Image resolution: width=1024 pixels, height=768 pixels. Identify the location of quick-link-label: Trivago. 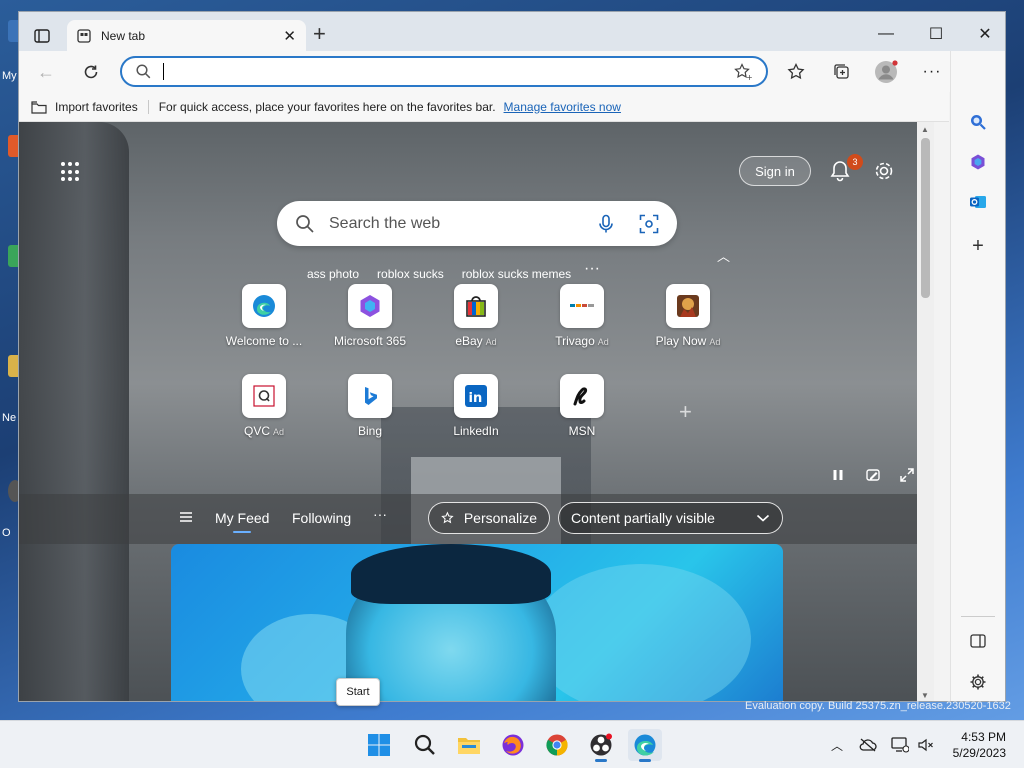
(575, 341).